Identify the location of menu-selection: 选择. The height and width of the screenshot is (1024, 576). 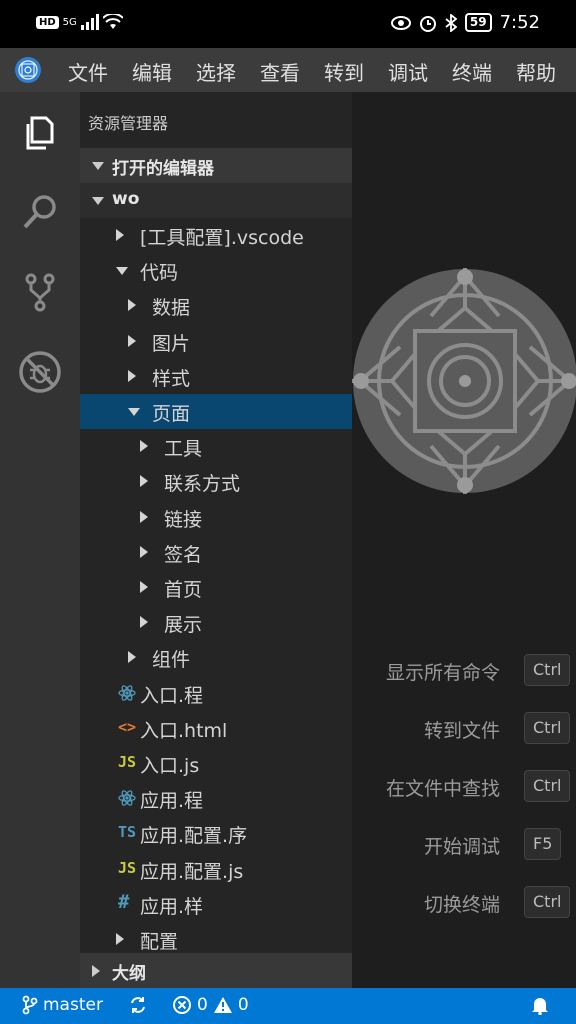
(216, 71).